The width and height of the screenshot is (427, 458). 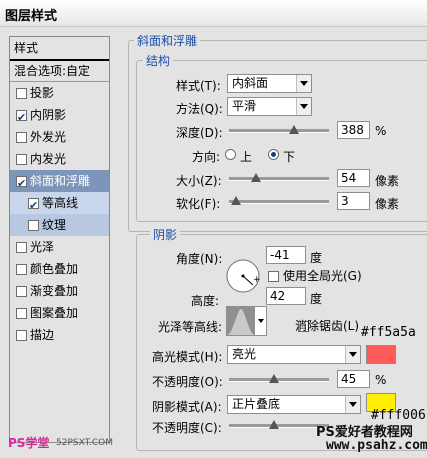 I want to click on watermark-left-text: PS学堂, so click(x=29, y=443).